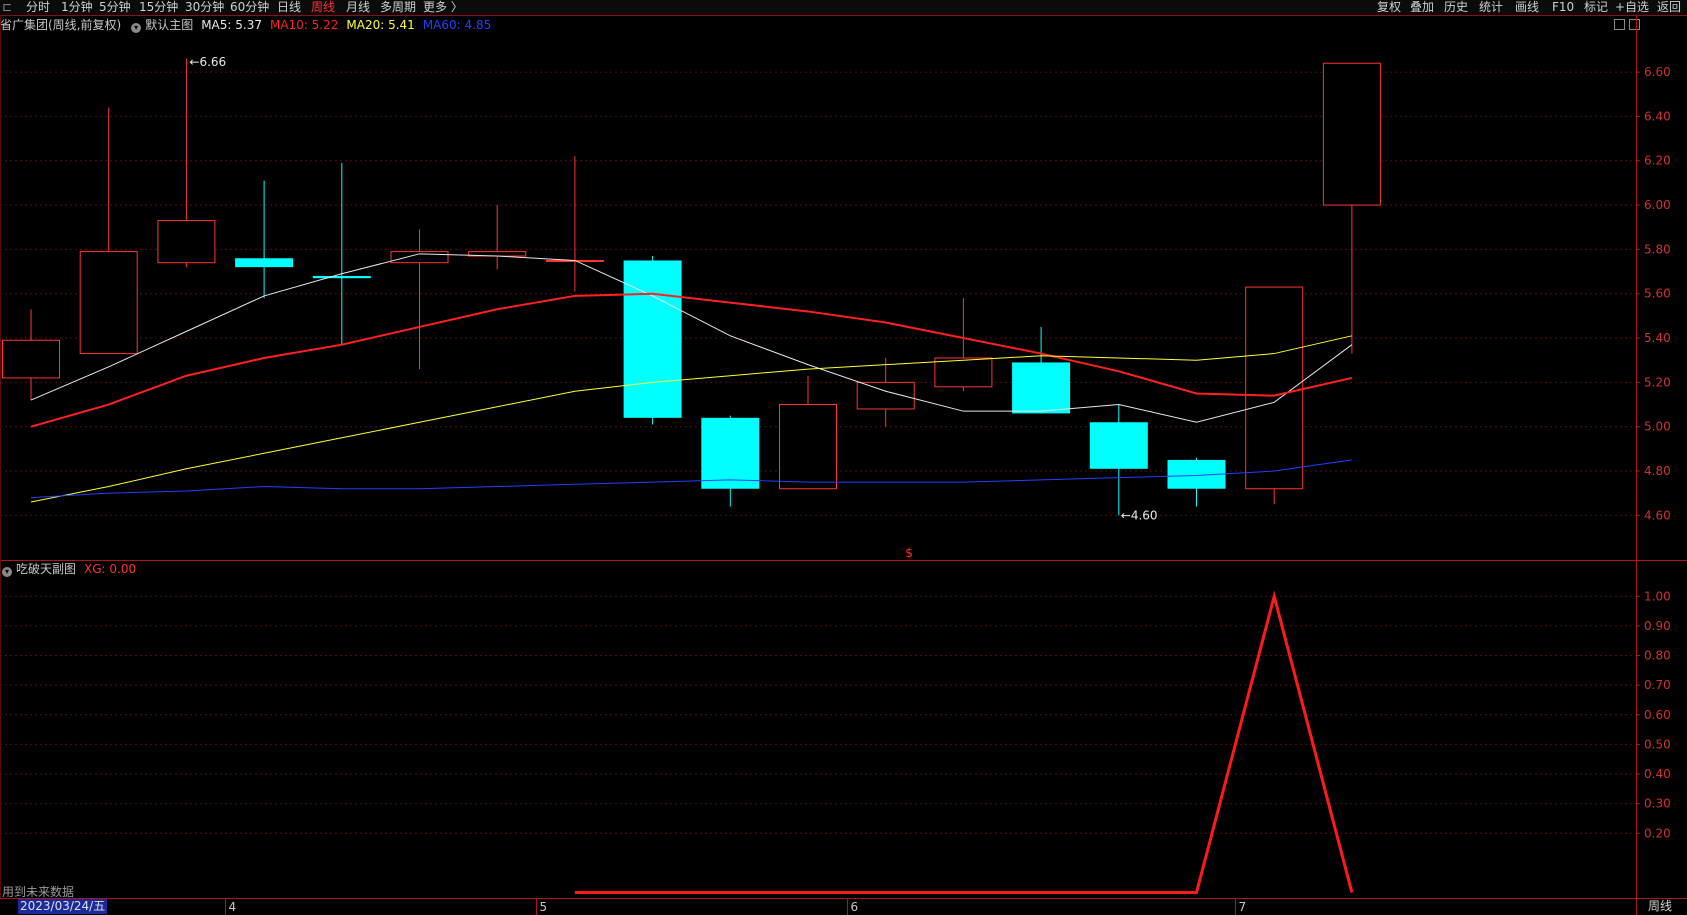 This screenshot has height=915, width=1687. What do you see at coordinates (1657, 774) in the screenshot?
I see `sub-tick-label-6: 0.40` at bounding box center [1657, 774].